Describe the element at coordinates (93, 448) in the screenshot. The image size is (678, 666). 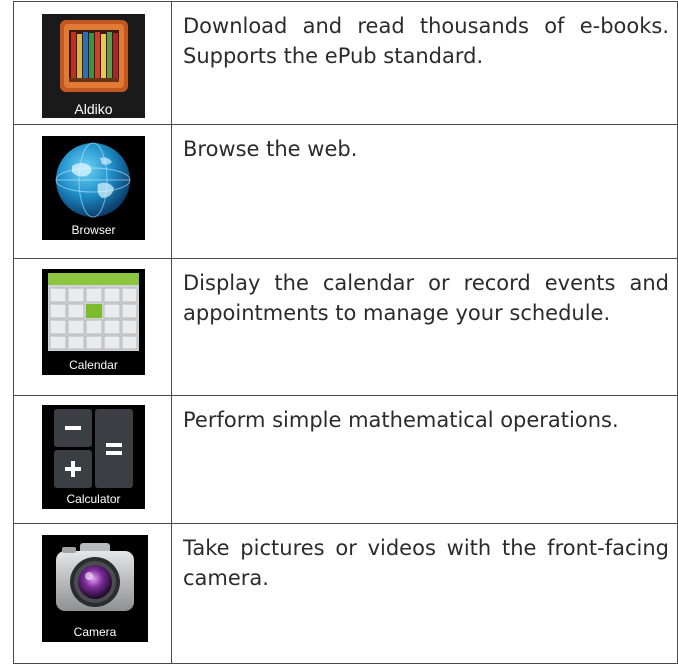
I see `calculator-icon` at that location.